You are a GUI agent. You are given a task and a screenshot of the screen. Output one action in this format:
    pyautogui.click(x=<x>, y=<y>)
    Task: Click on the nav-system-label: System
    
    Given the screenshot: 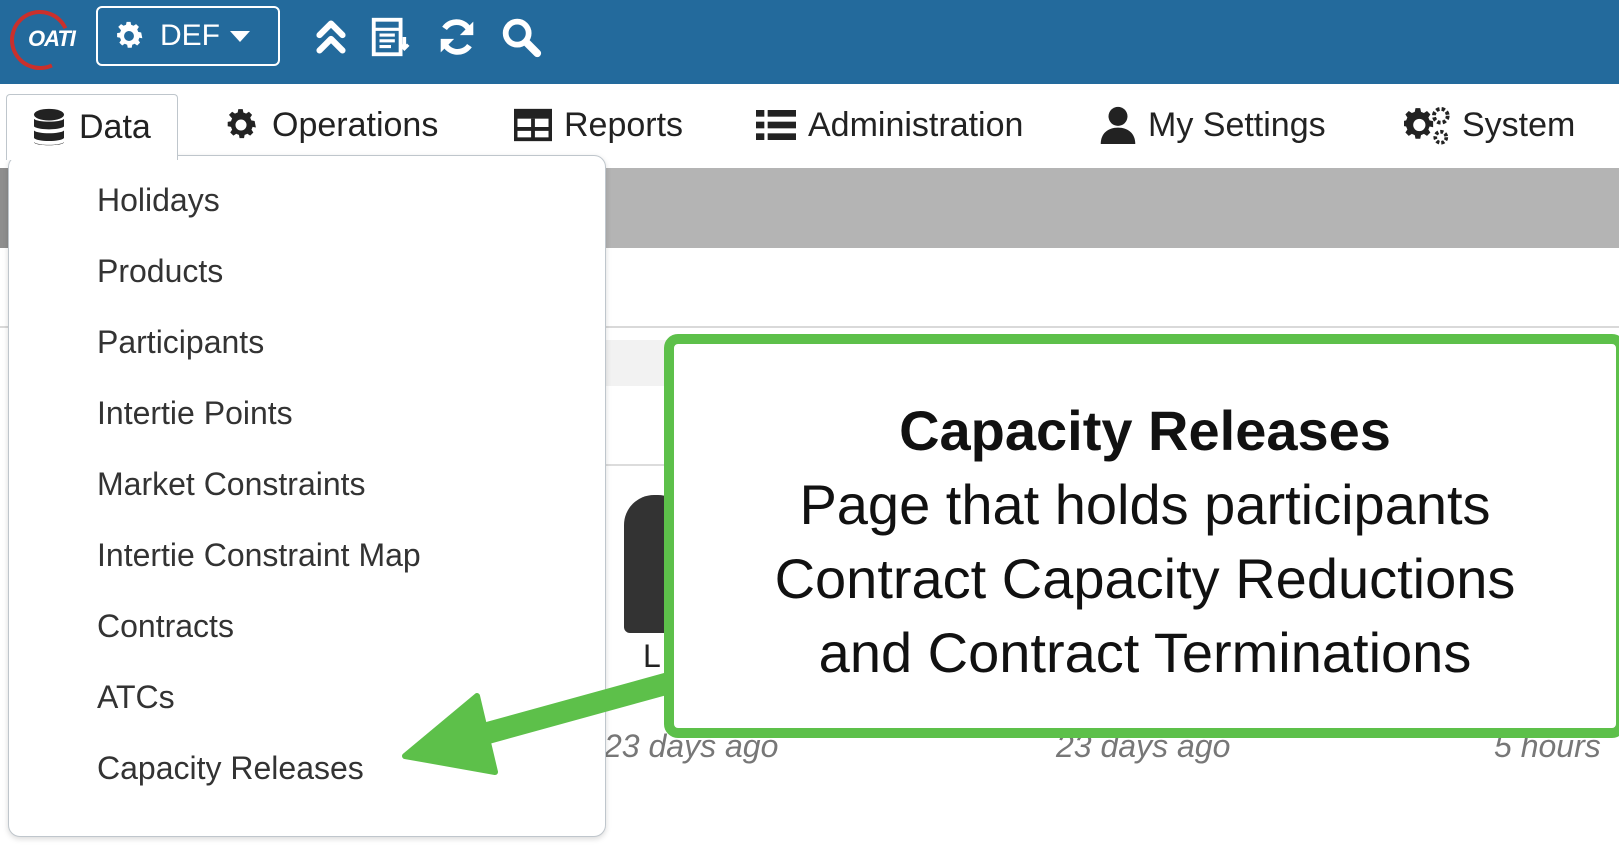 What is the action you would take?
    pyautogui.click(x=1519, y=124)
    